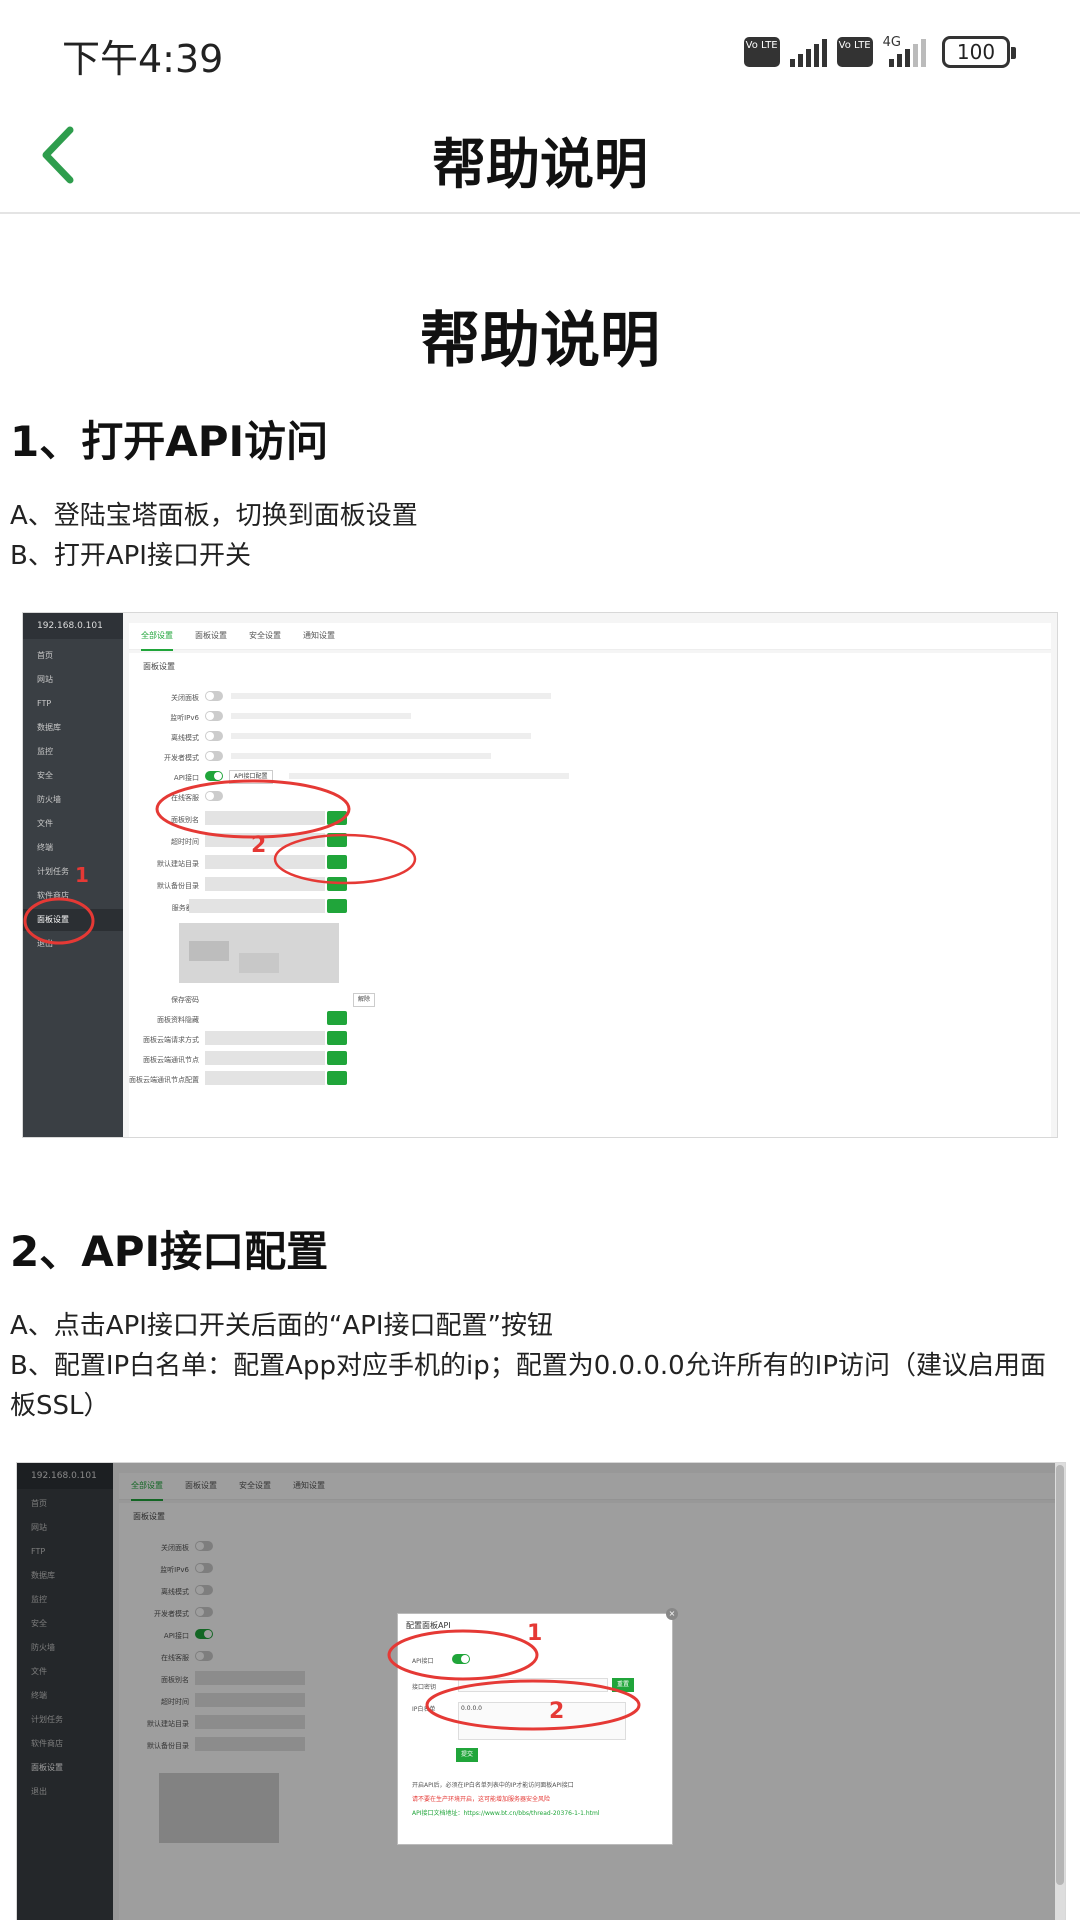 This screenshot has width=1080, height=1920. What do you see at coordinates (979, 52) in the screenshot?
I see `battery-icon: 100` at bounding box center [979, 52].